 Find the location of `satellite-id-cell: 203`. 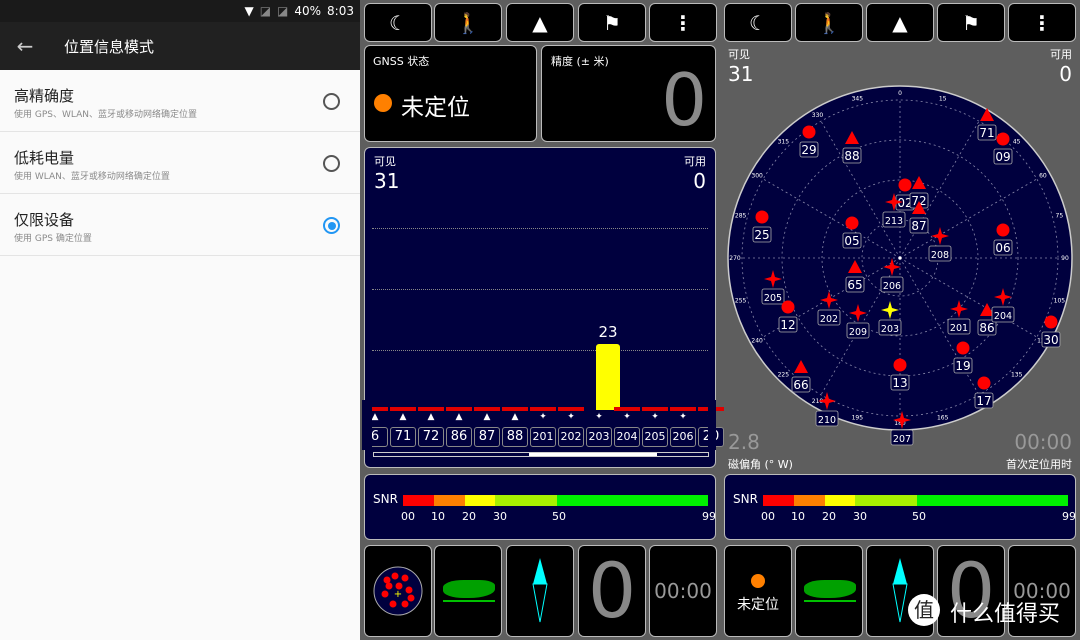

satellite-id-cell: 203 is located at coordinates (599, 437).